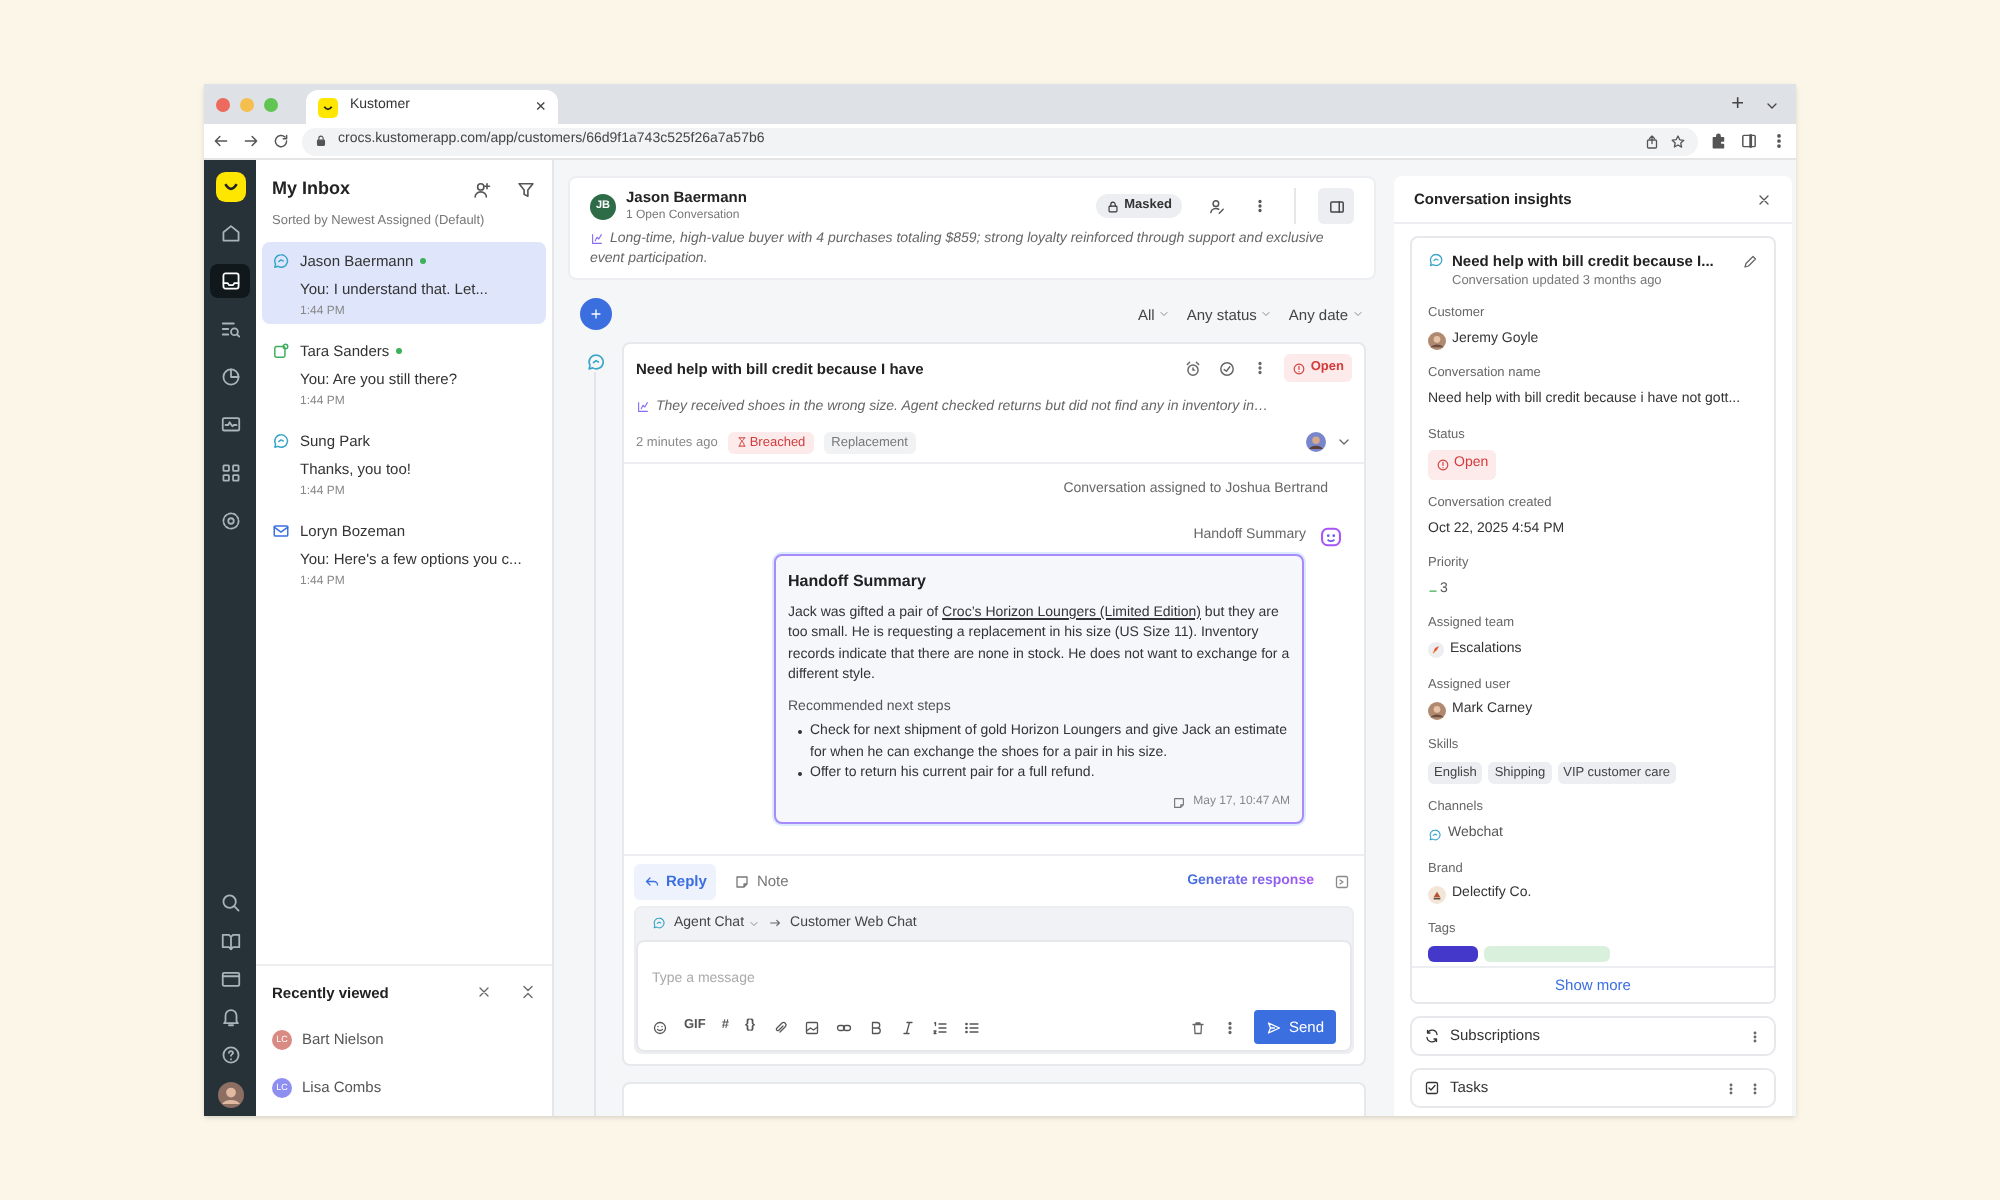 The image size is (2000, 1200). I want to click on arrow-right-icon, so click(775, 923).